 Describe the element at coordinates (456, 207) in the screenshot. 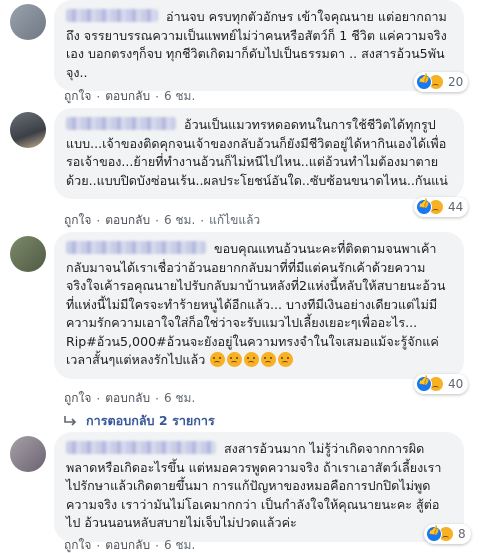

I see `reaction-count: 44` at that location.